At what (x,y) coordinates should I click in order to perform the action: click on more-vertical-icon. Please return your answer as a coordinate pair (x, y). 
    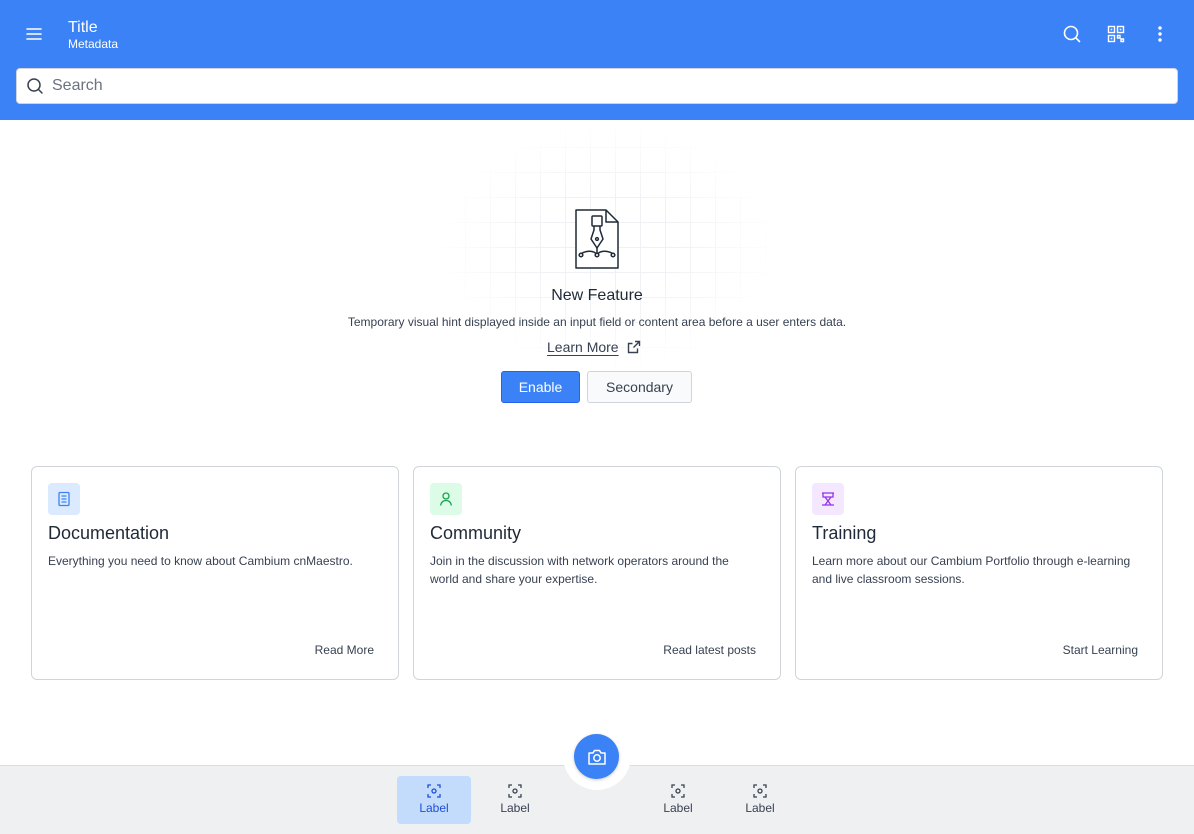
    Looking at the image, I should click on (1160, 34).